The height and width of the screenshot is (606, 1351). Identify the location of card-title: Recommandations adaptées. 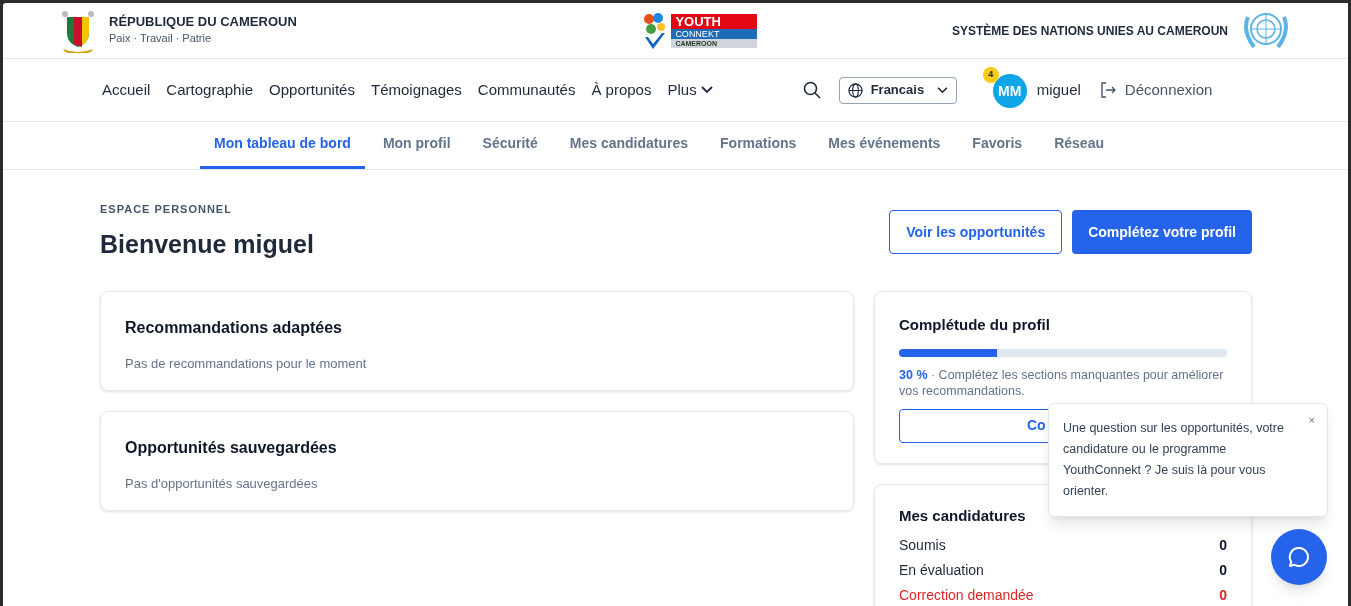
(234, 328).